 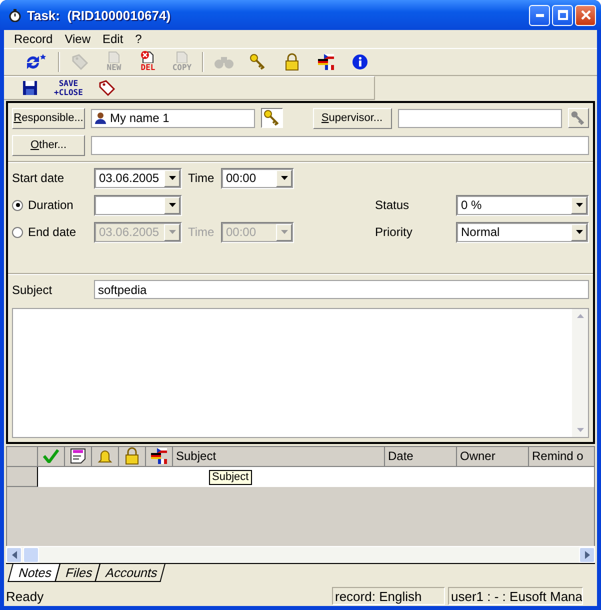 What do you see at coordinates (279, 456) in the screenshot?
I see `column-header: Subject` at bounding box center [279, 456].